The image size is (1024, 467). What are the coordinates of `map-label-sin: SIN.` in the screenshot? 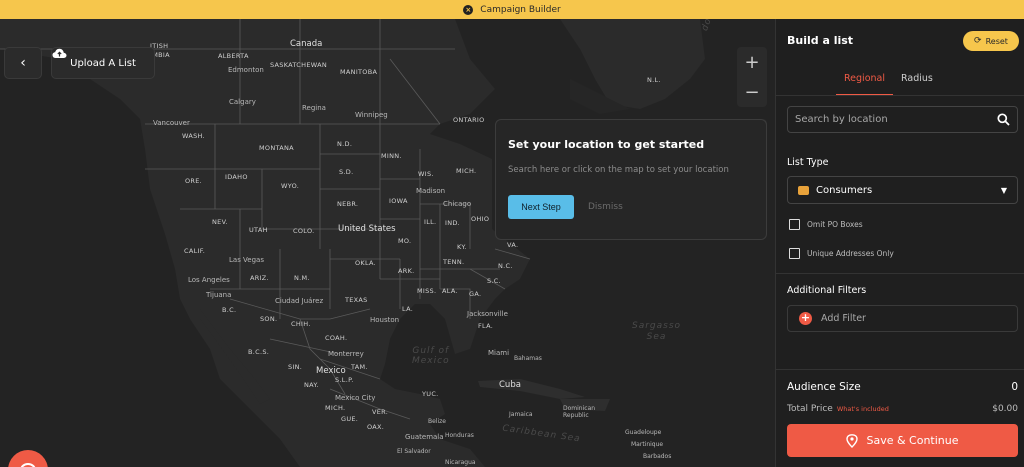 It's located at (295, 367).